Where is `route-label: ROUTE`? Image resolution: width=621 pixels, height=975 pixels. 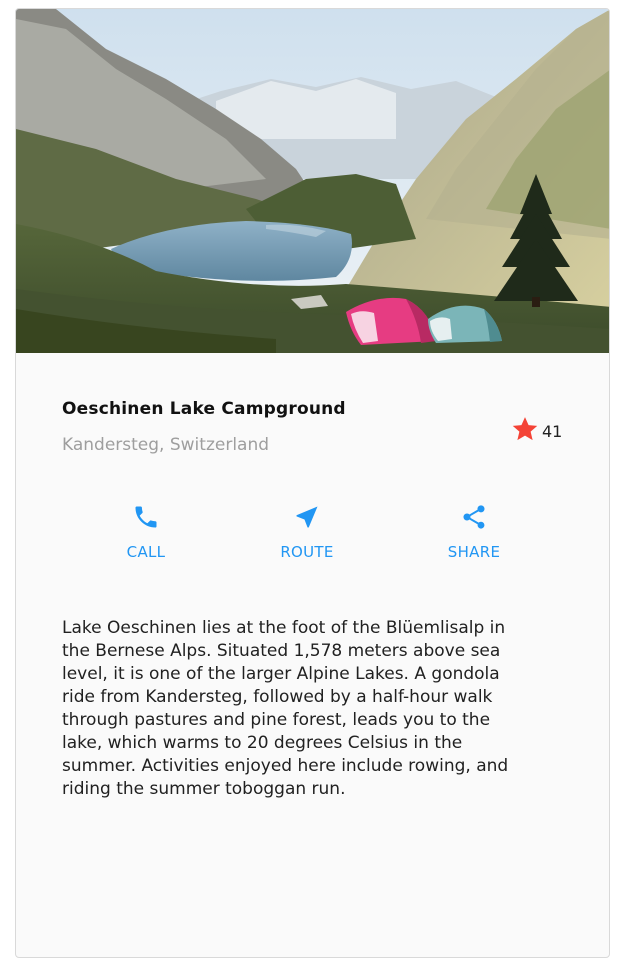
route-label: ROUTE is located at coordinates (307, 552).